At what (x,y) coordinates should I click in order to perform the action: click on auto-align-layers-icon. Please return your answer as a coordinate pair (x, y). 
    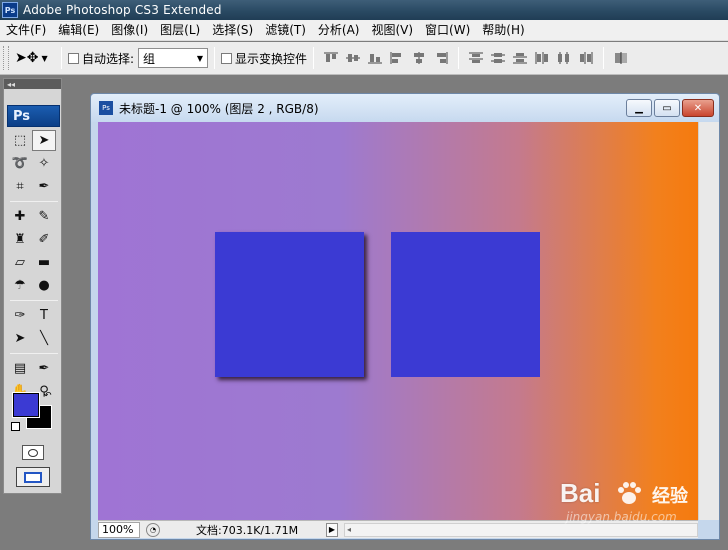
    Looking at the image, I should click on (621, 58).